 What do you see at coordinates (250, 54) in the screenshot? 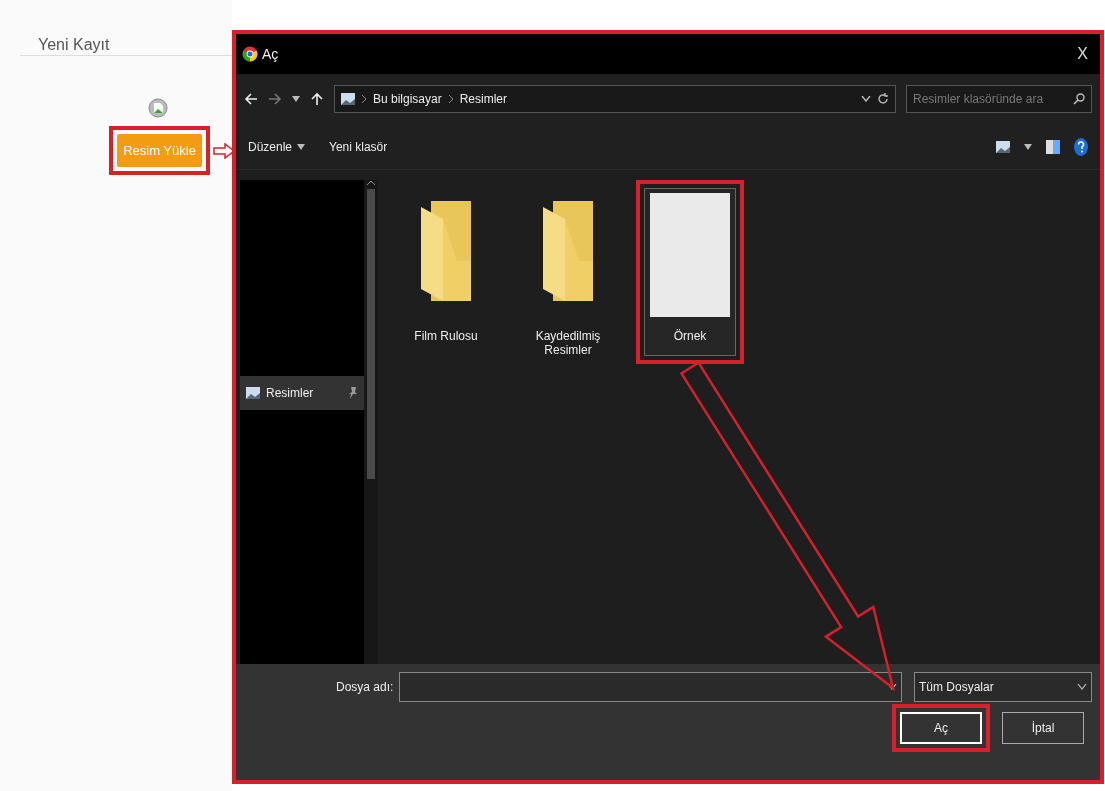
I see `app-logo-icon` at bounding box center [250, 54].